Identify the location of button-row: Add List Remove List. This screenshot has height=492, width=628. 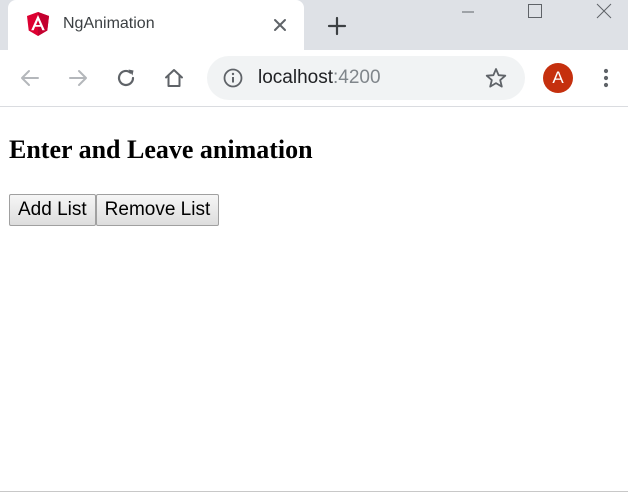
(114, 210).